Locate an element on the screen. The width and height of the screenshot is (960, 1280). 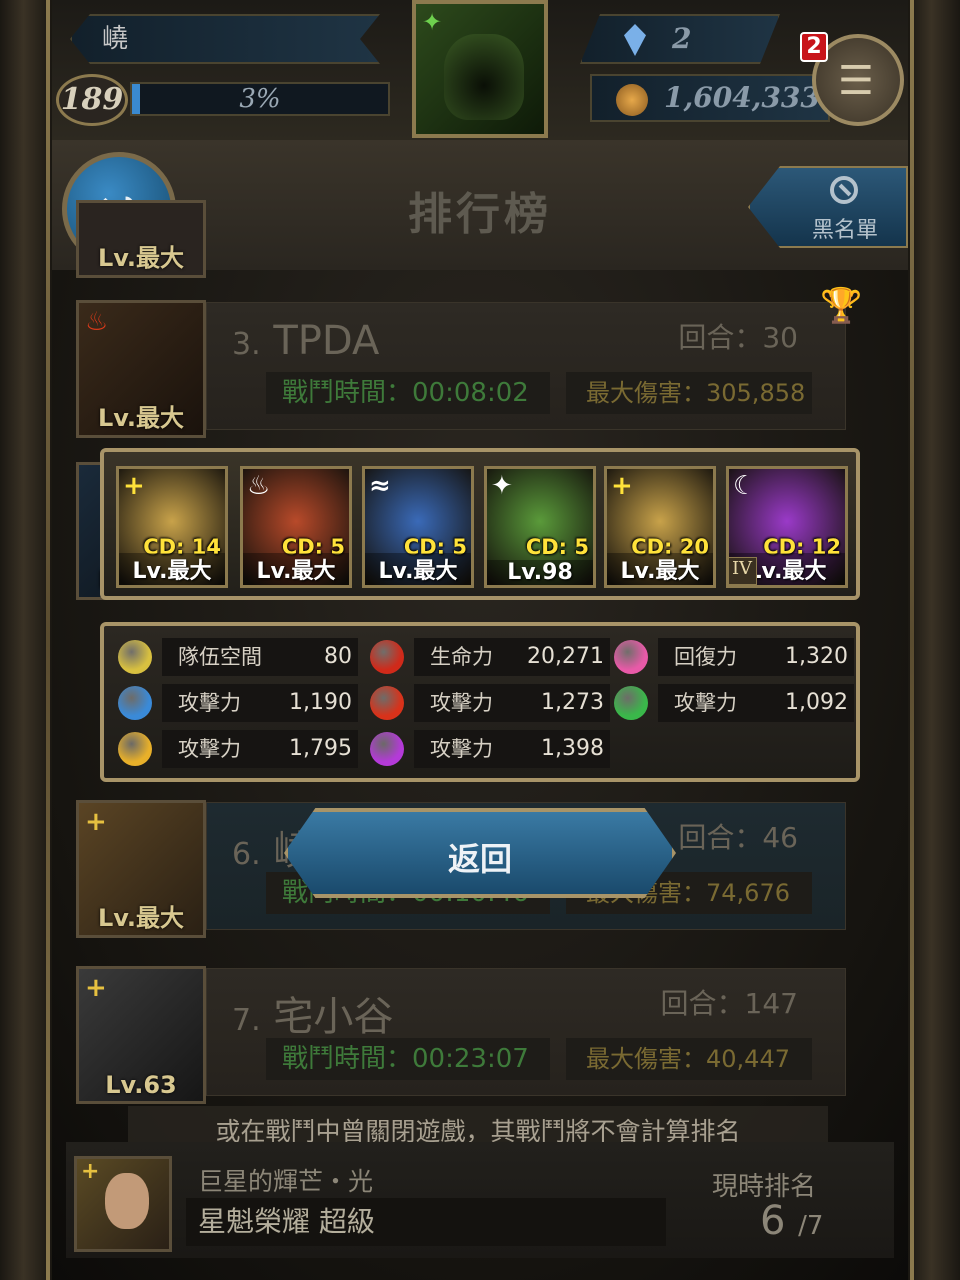
gem-counter: 2 is located at coordinates (680, 39).